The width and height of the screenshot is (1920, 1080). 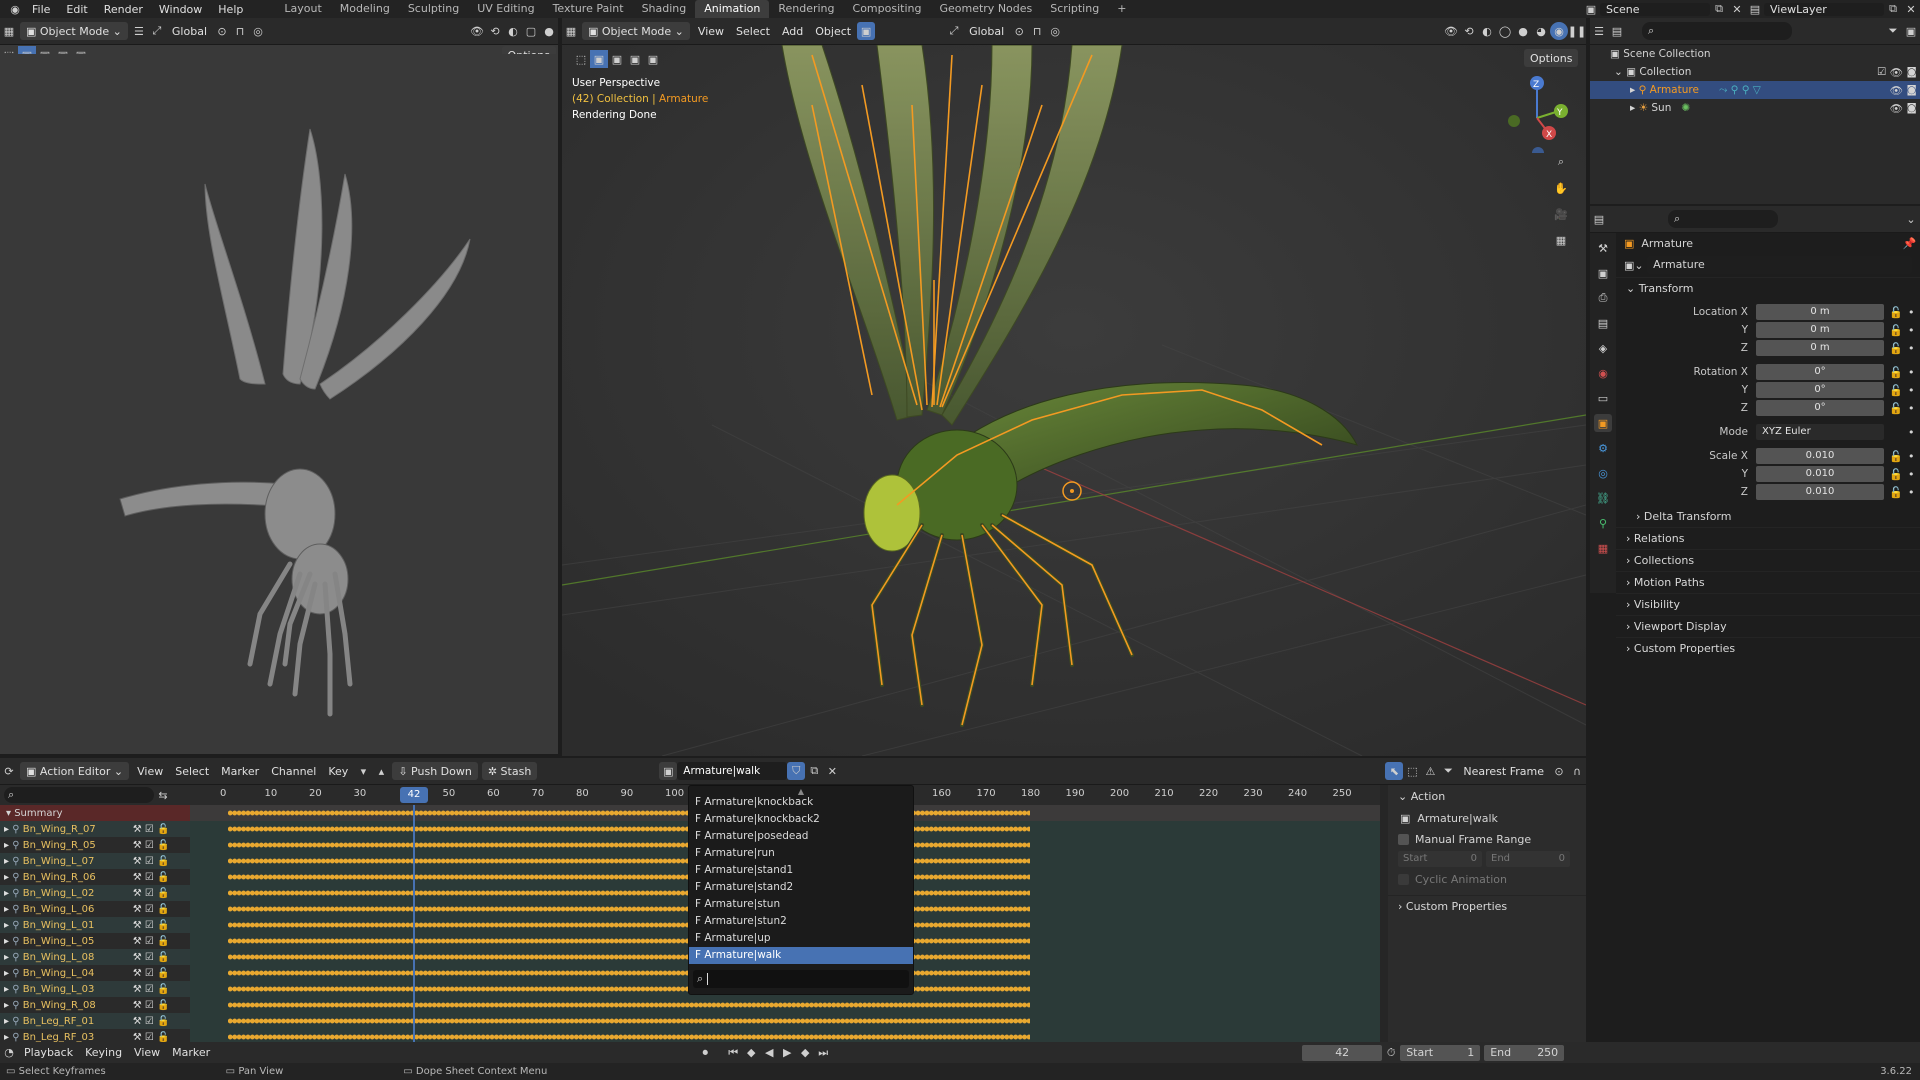 What do you see at coordinates (147, 1052) in the screenshot?
I see `tl-menu-view: View` at bounding box center [147, 1052].